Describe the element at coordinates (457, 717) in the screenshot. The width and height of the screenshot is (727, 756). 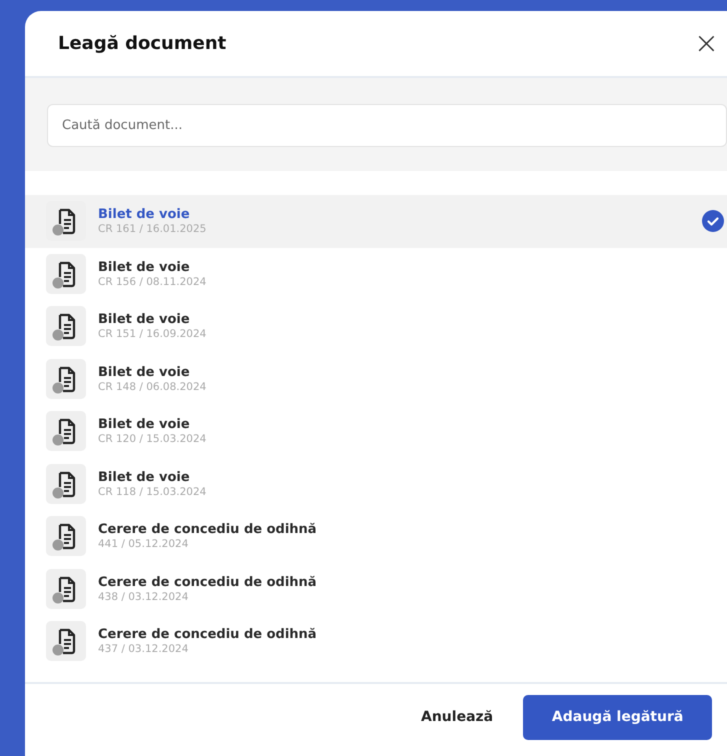
I see `cancel-button: Anulează` at that location.